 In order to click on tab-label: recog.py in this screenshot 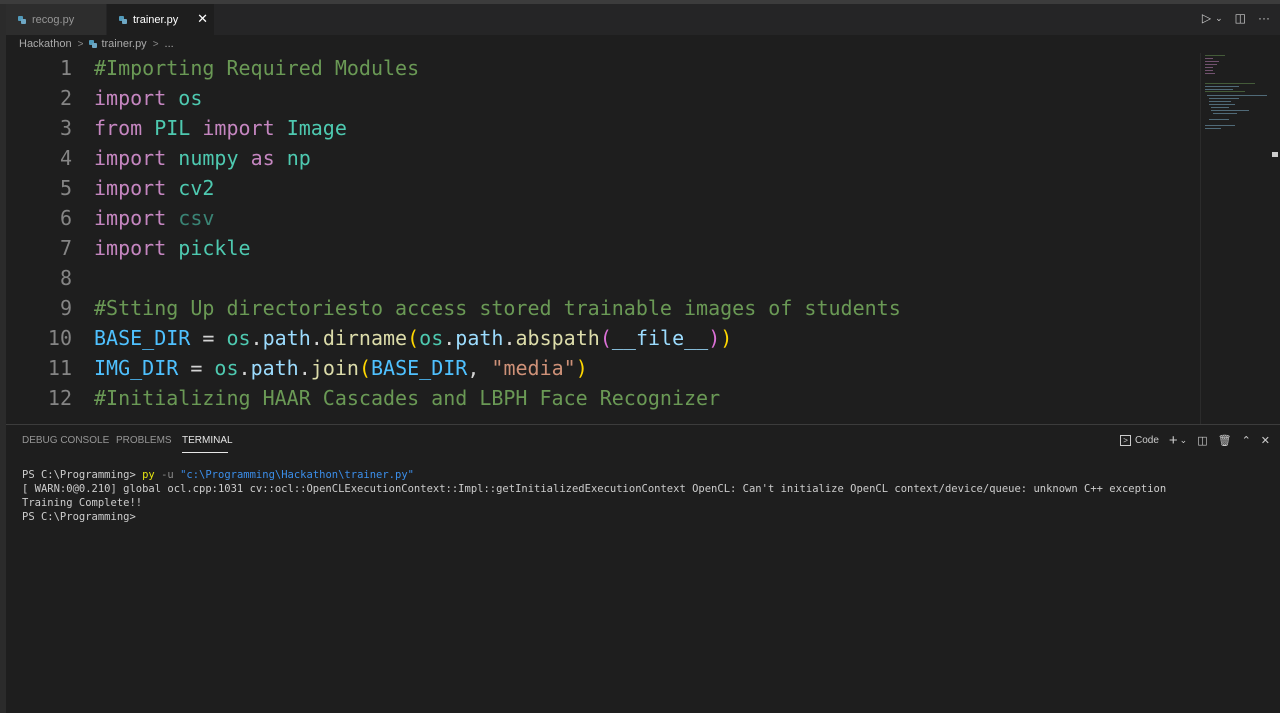, I will do `click(53, 19)`.